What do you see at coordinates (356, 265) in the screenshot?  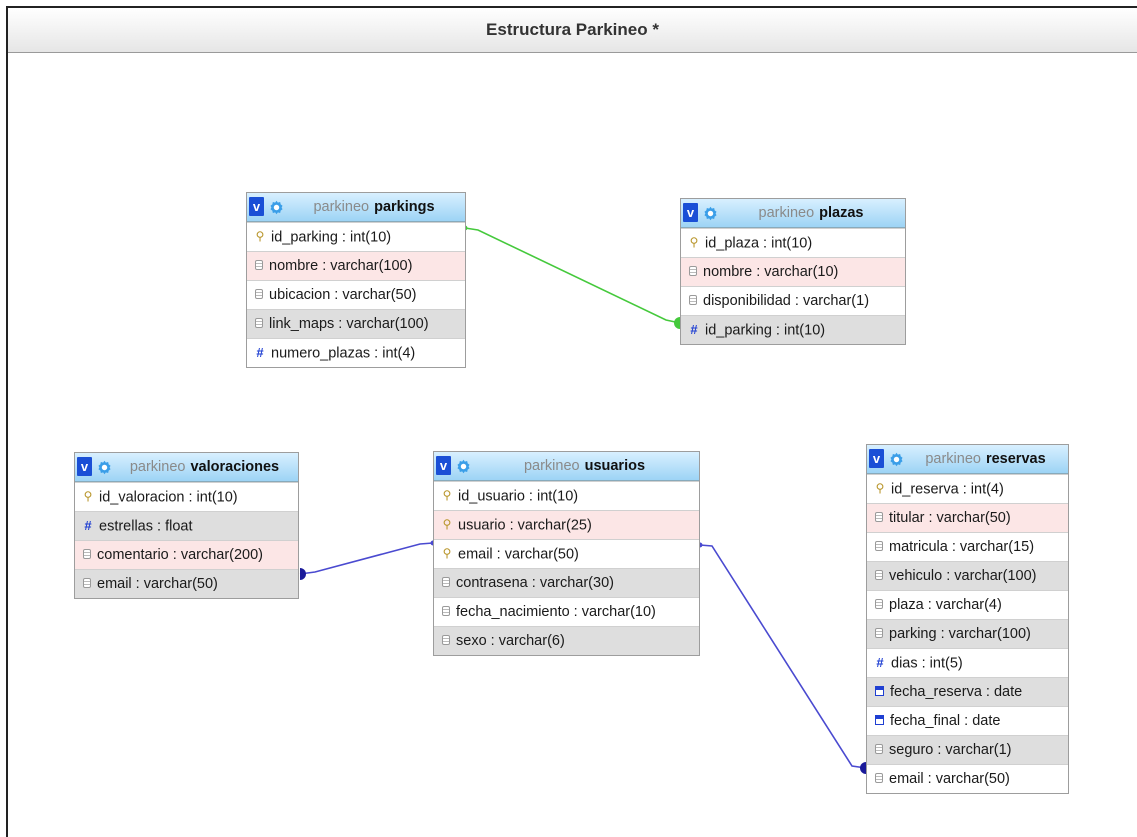 I see `table-column-row: nombre : varchar(100)` at bounding box center [356, 265].